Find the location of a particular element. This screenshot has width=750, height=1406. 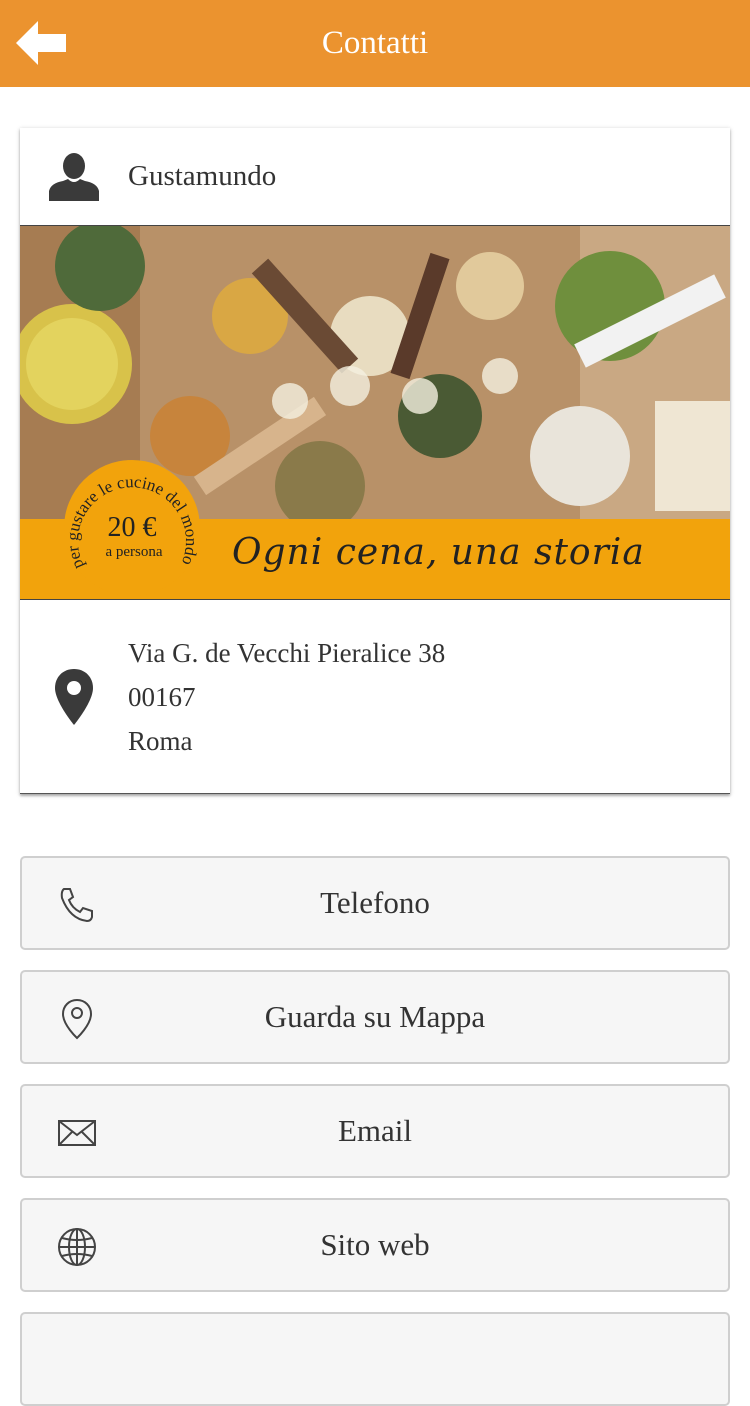

back-button is located at coordinates (41, 43).